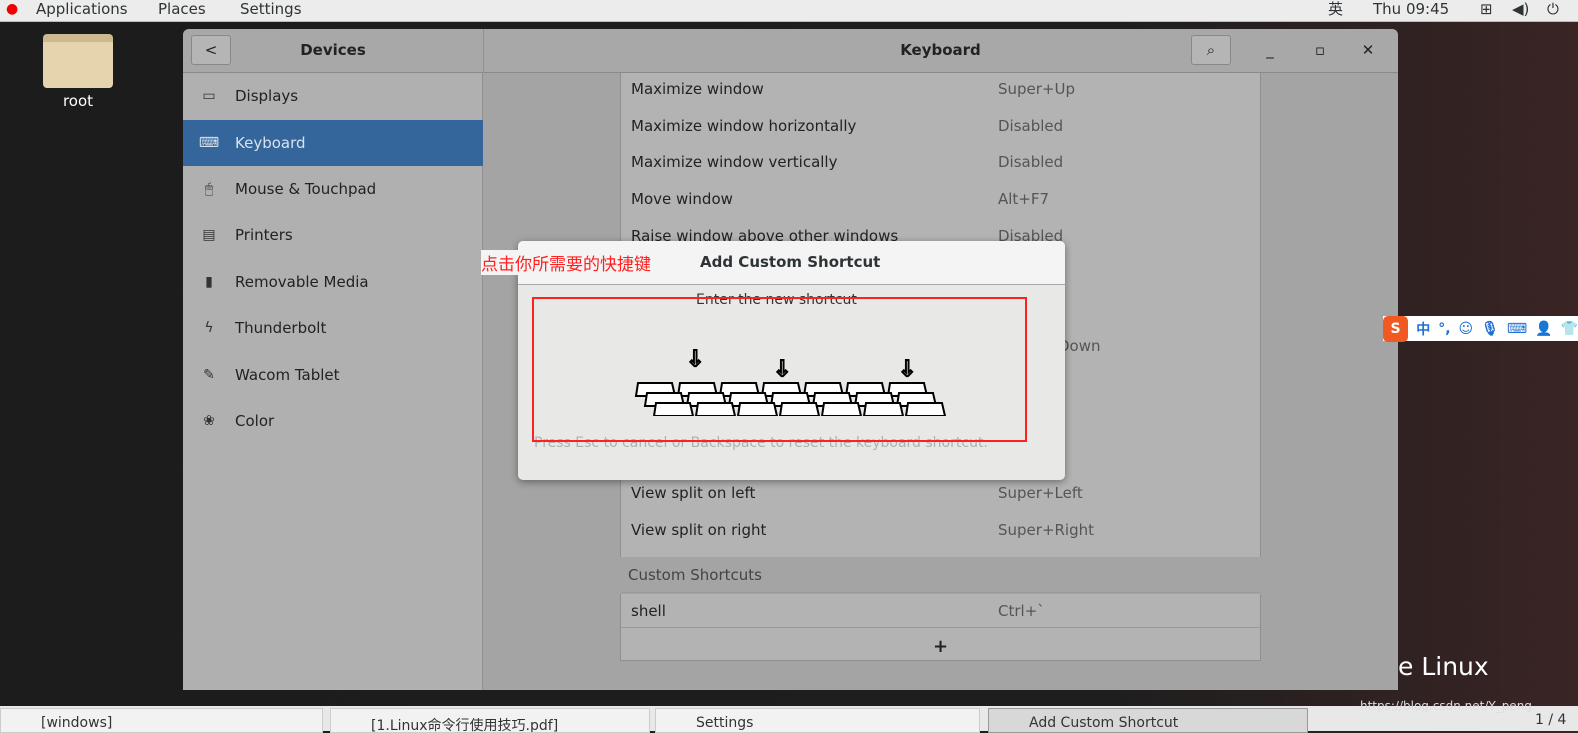  What do you see at coordinates (940, 126) in the screenshot?
I see `shortcut-row: Maximize window horizontally Disabled` at bounding box center [940, 126].